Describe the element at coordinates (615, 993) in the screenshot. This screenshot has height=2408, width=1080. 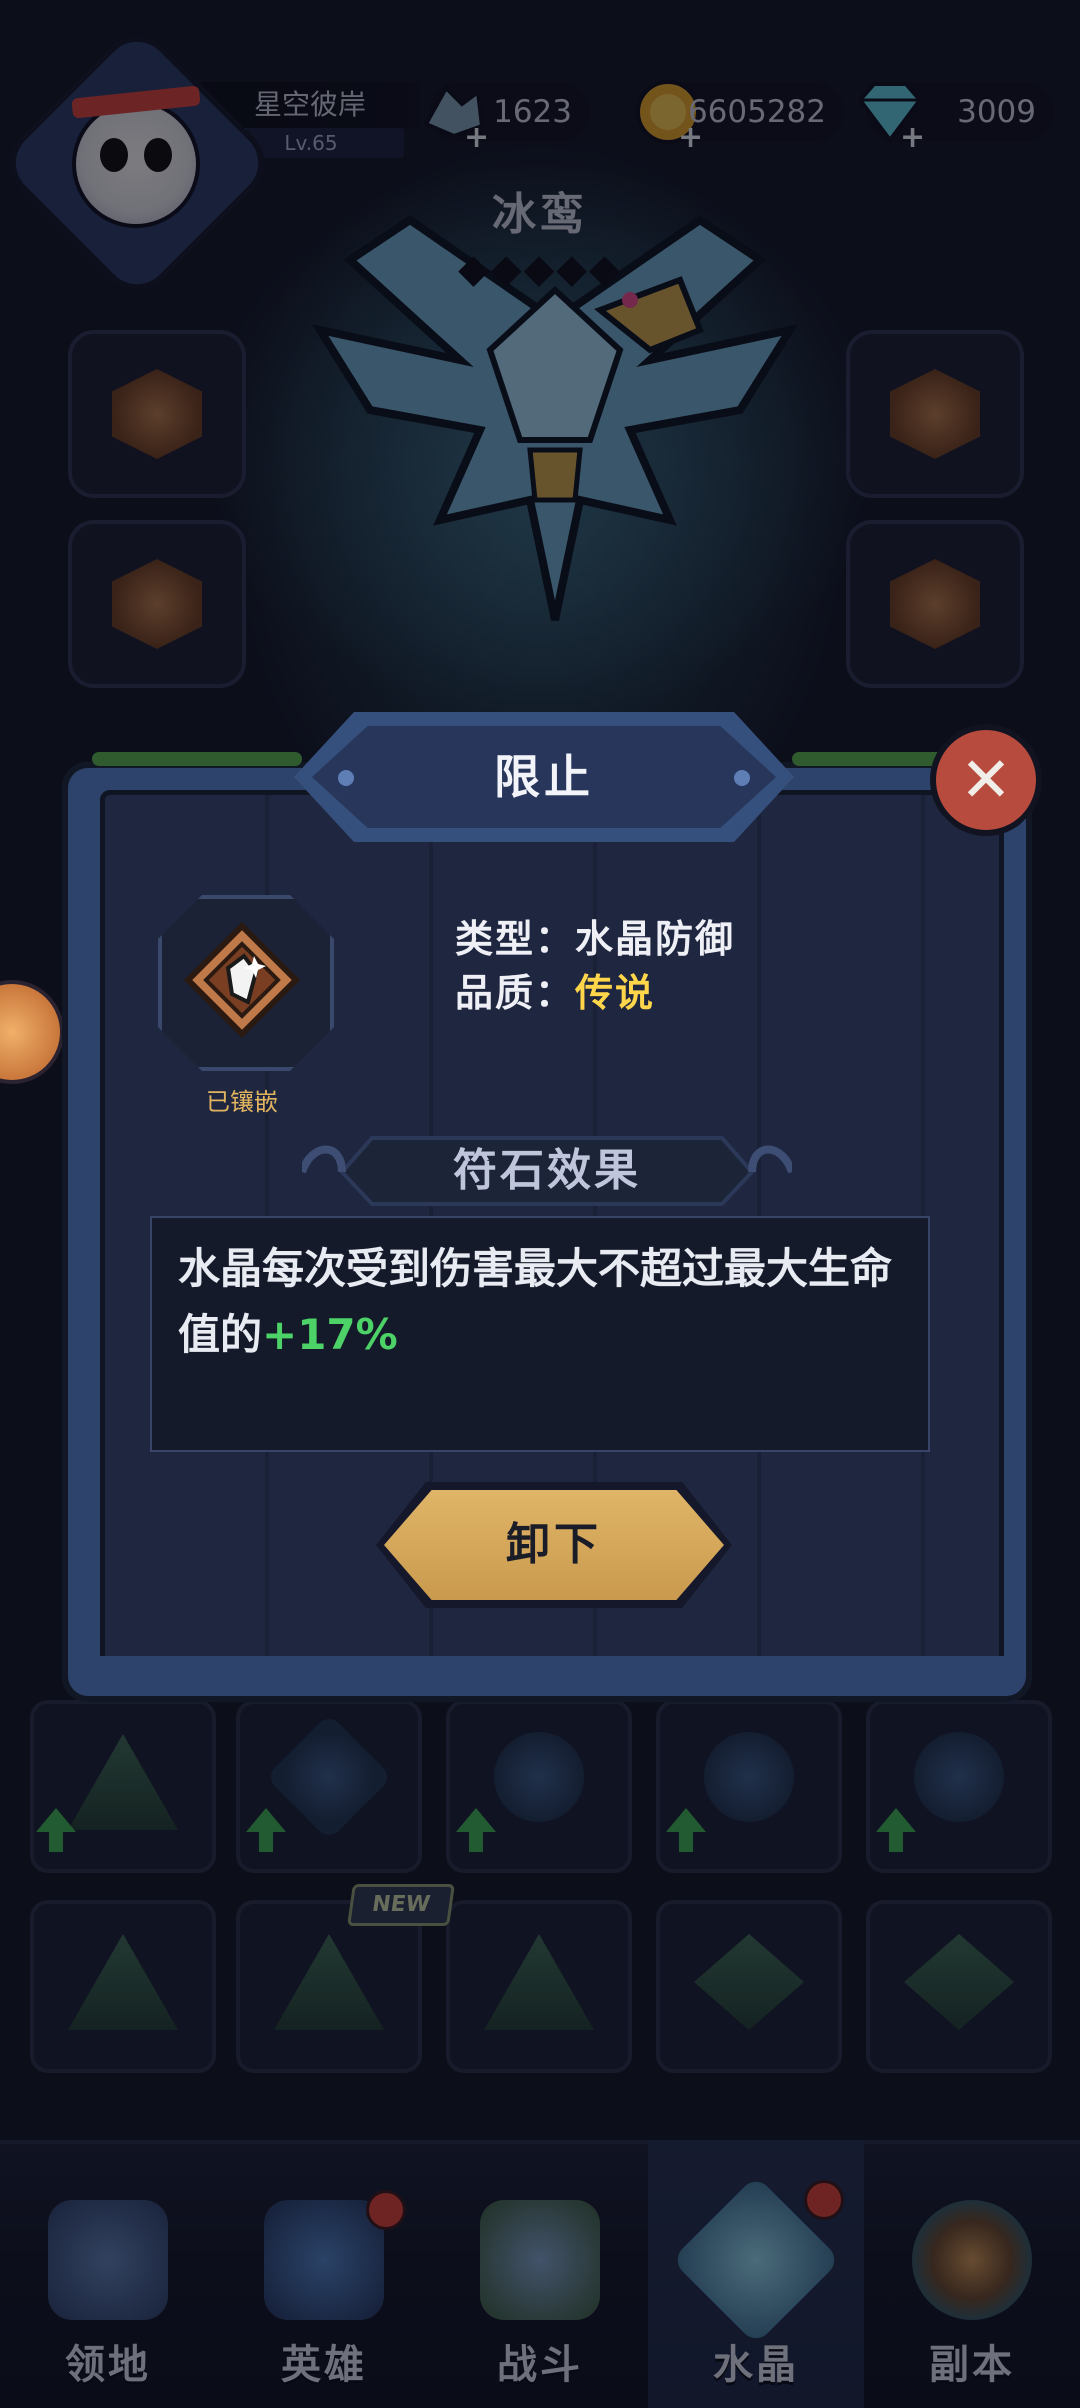
I see `rune-quality-value: 传说` at that location.